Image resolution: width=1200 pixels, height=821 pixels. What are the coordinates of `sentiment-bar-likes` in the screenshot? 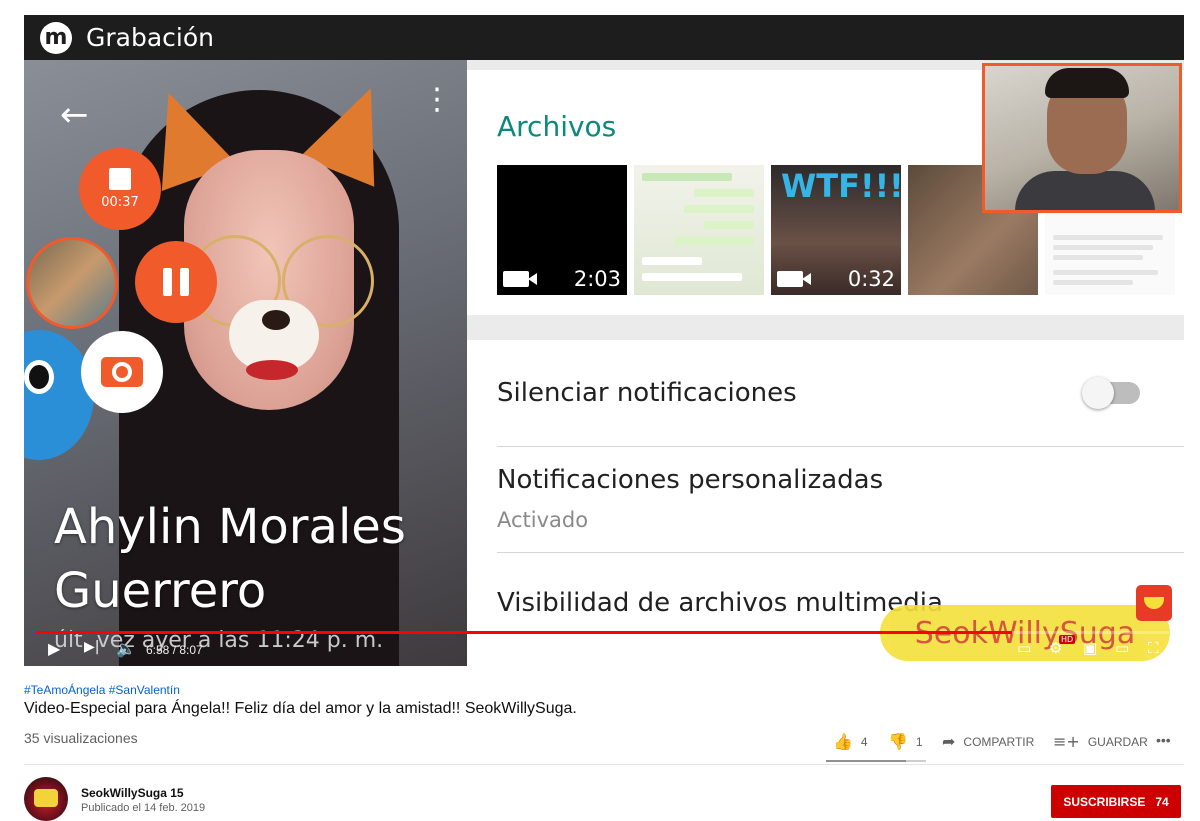 It's located at (866, 761).